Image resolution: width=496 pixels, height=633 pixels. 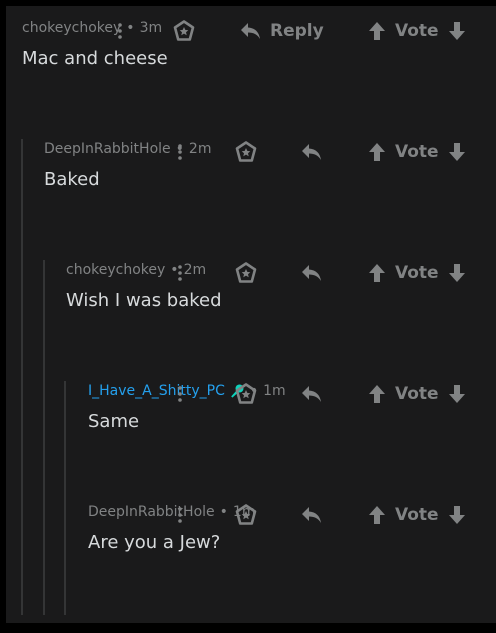 What do you see at coordinates (297, 31) in the screenshot?
I see `reply-label: Reply` at bounding box center [297, 31].